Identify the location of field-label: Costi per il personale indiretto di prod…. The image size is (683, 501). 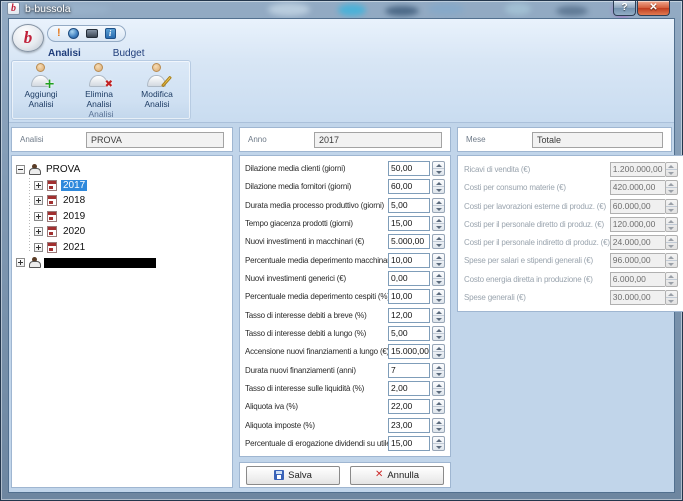
(537, 243).